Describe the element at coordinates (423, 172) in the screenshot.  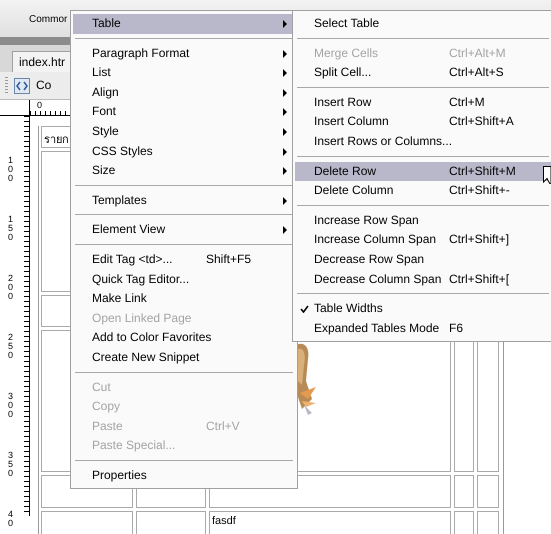
I see `menu-item: Delete Row Ctrl+Shift+M` at that location.